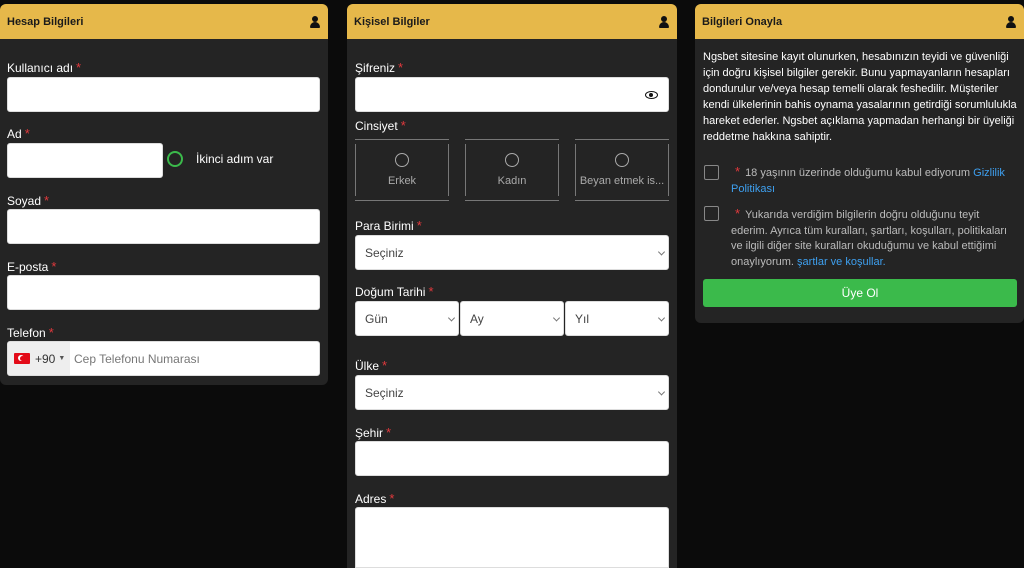  I want to click on second-step-status-icon, so click(175, 159).